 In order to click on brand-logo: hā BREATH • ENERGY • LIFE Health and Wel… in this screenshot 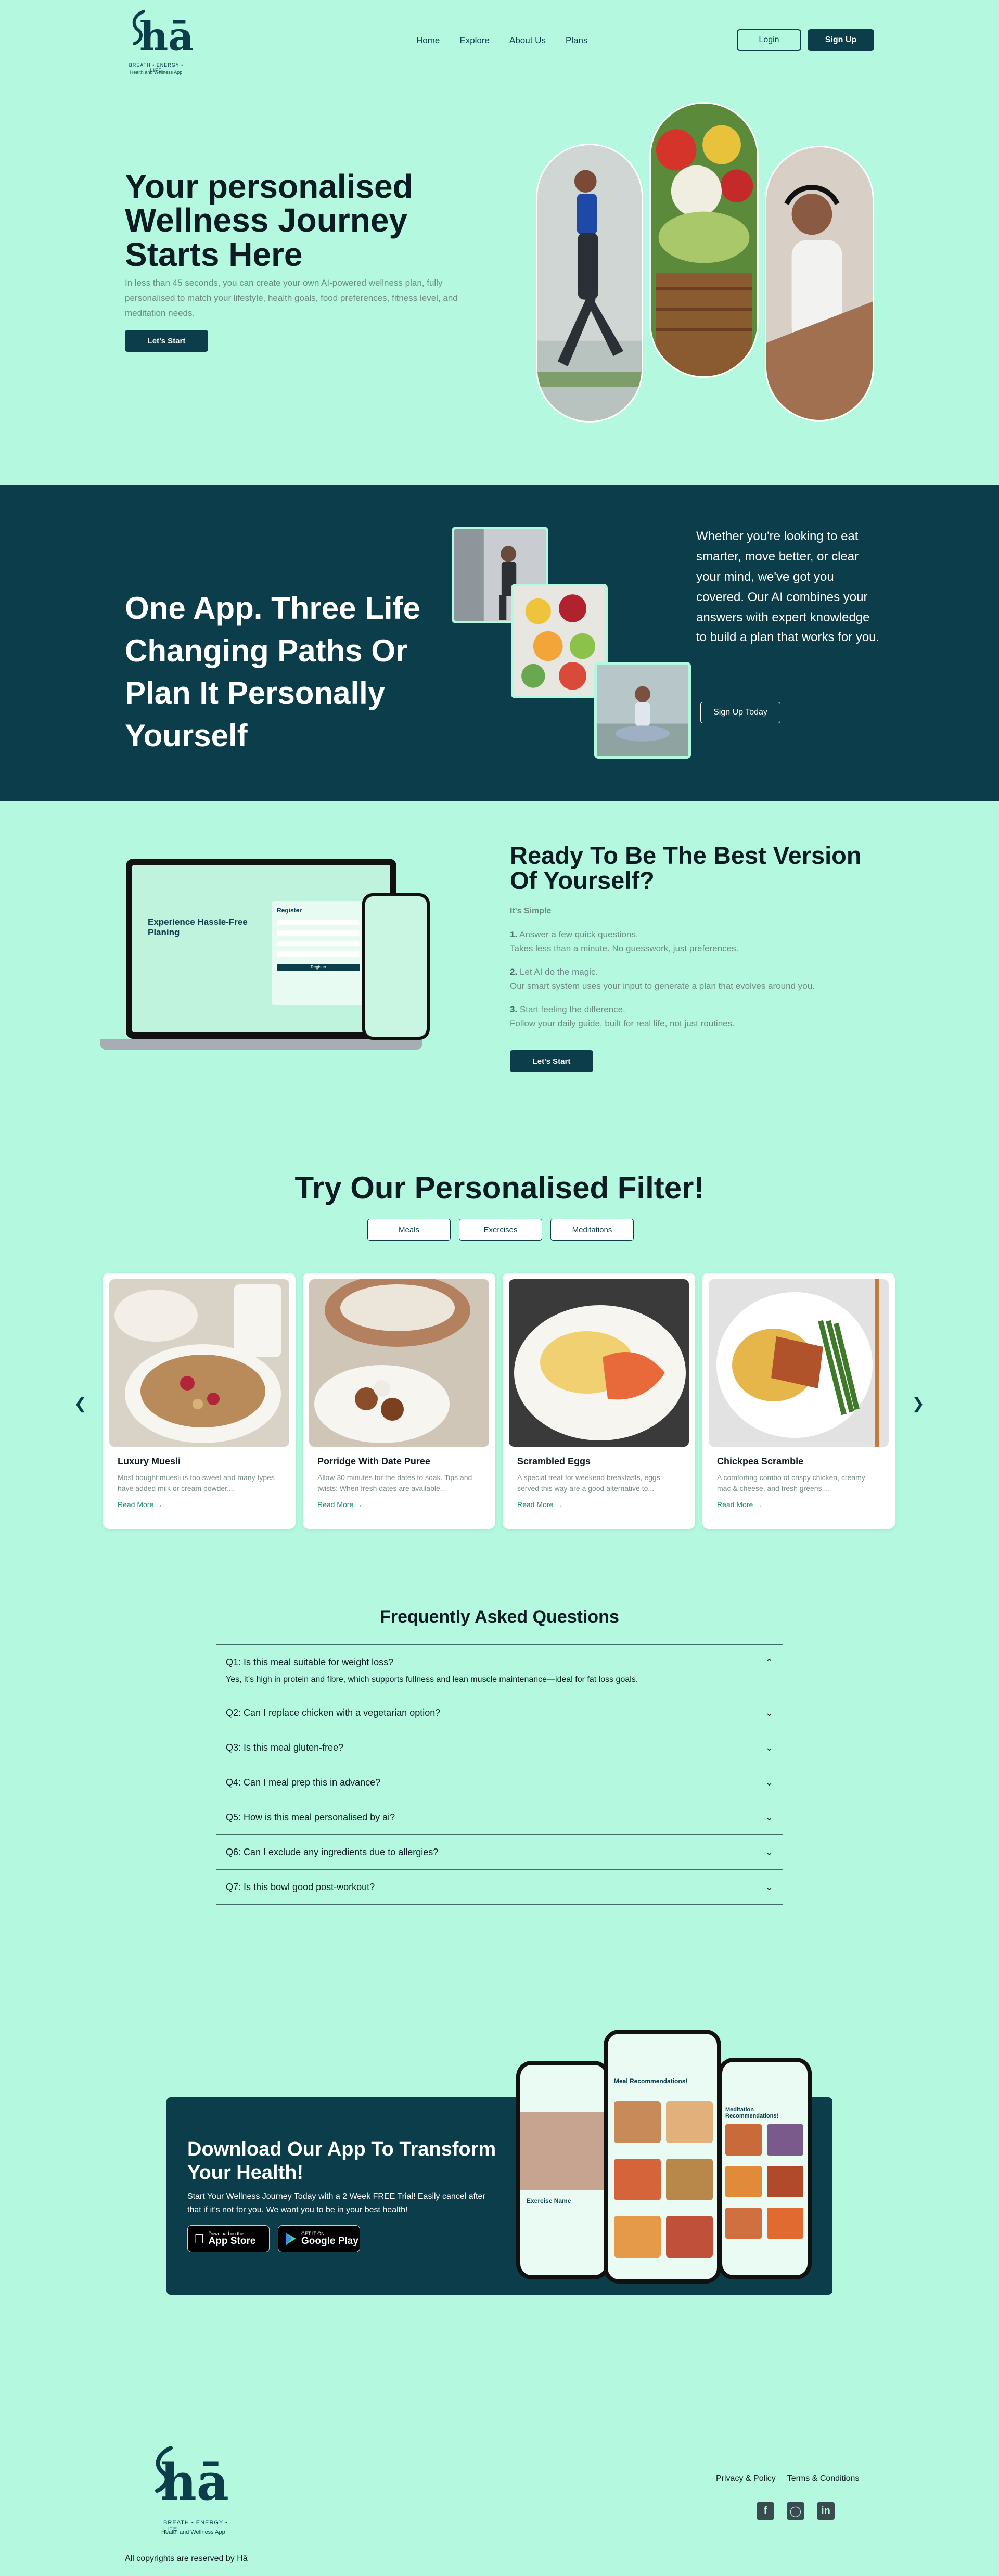, I will do `click(159, 42)`.